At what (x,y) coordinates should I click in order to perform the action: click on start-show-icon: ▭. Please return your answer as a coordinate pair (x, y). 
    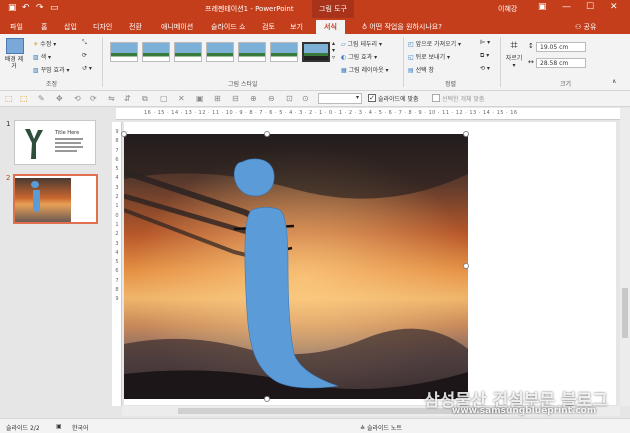
    Looking at the image, I should click on (54, 8).